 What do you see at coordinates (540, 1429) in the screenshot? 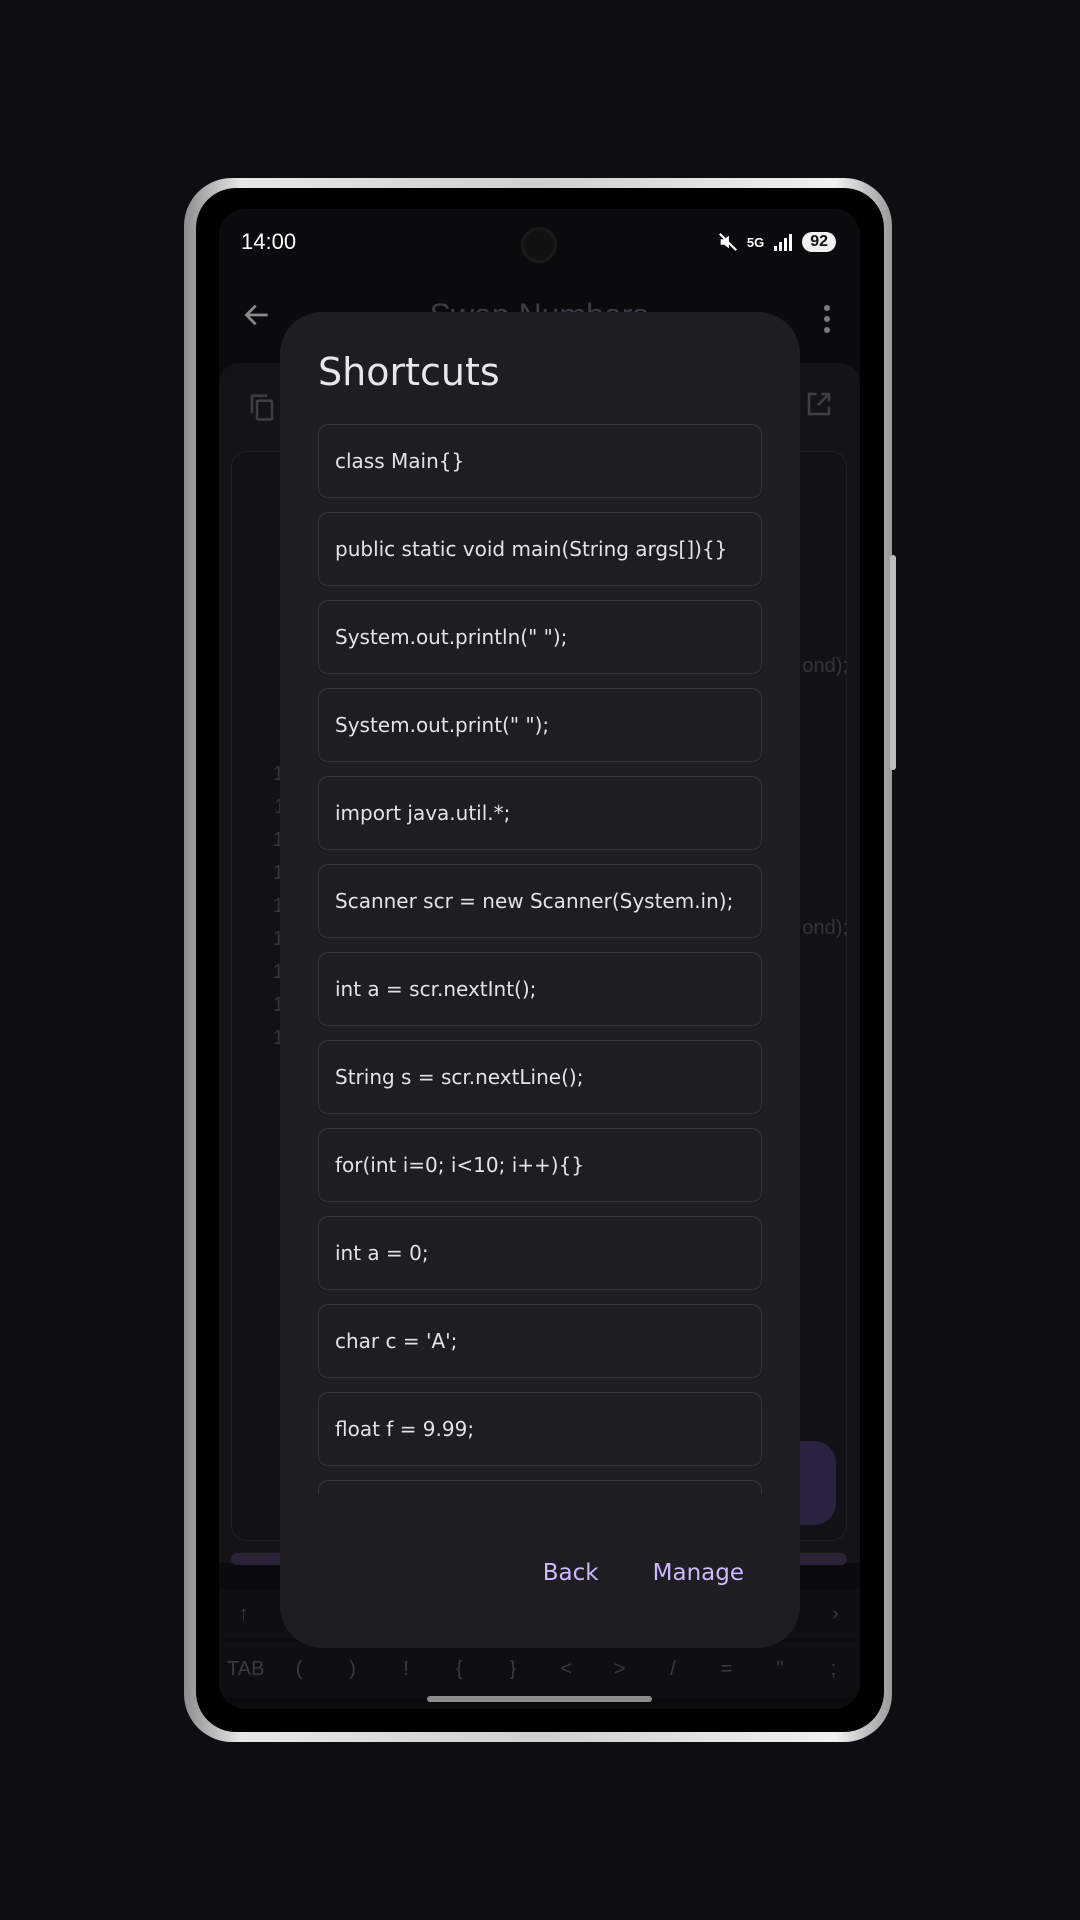
I see `shortcut-item: float f = 9.99;` at bounding box center [540, 1429].